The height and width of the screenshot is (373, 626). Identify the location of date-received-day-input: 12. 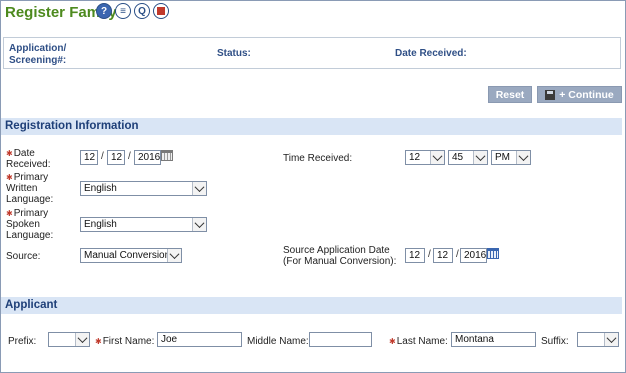
(116, 157).